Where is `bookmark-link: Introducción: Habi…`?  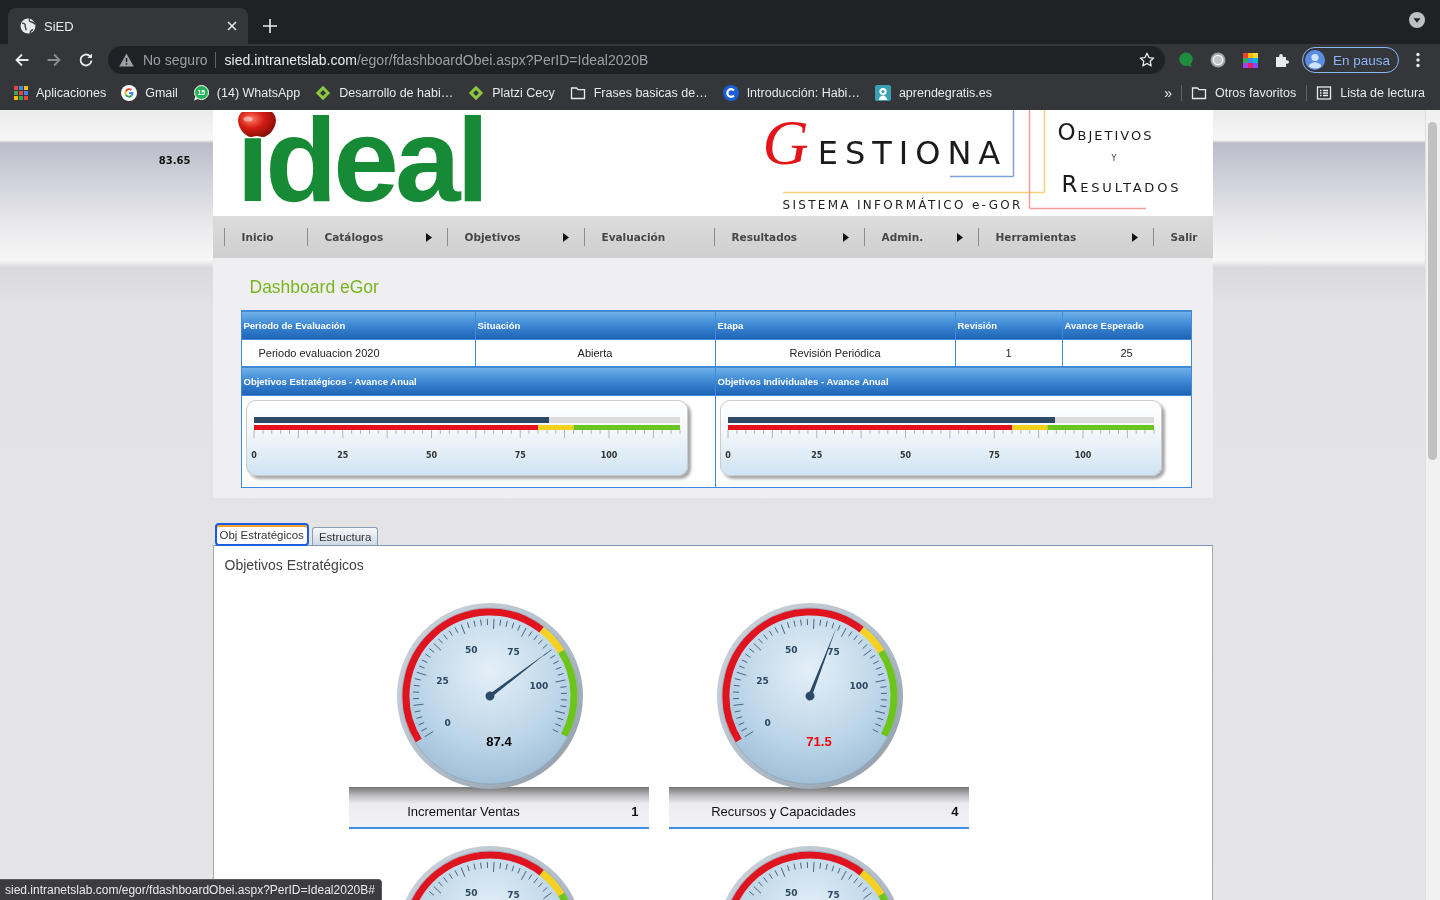
bookmark-link: Introducción: Habi… is located at coordinates (791, 93).